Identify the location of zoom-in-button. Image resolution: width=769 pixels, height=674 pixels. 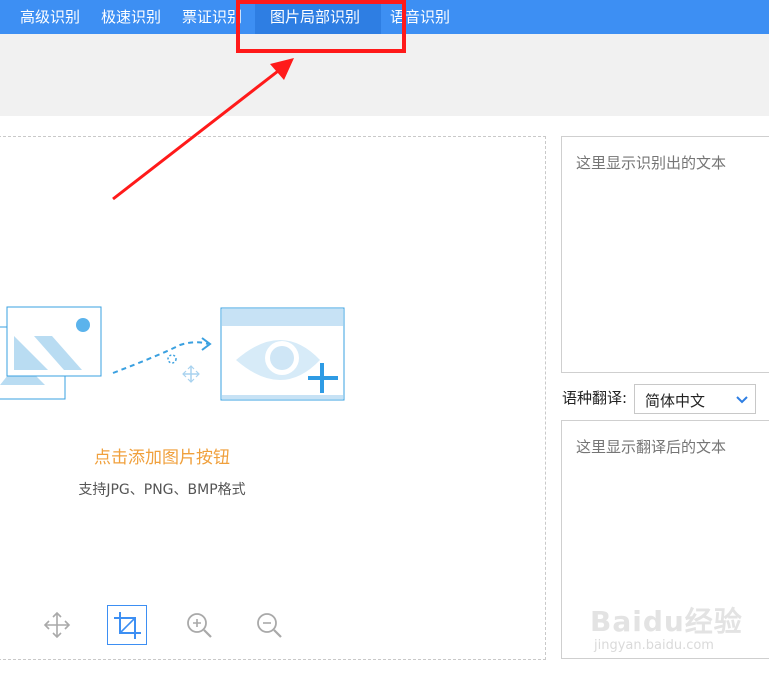
(199, 625).